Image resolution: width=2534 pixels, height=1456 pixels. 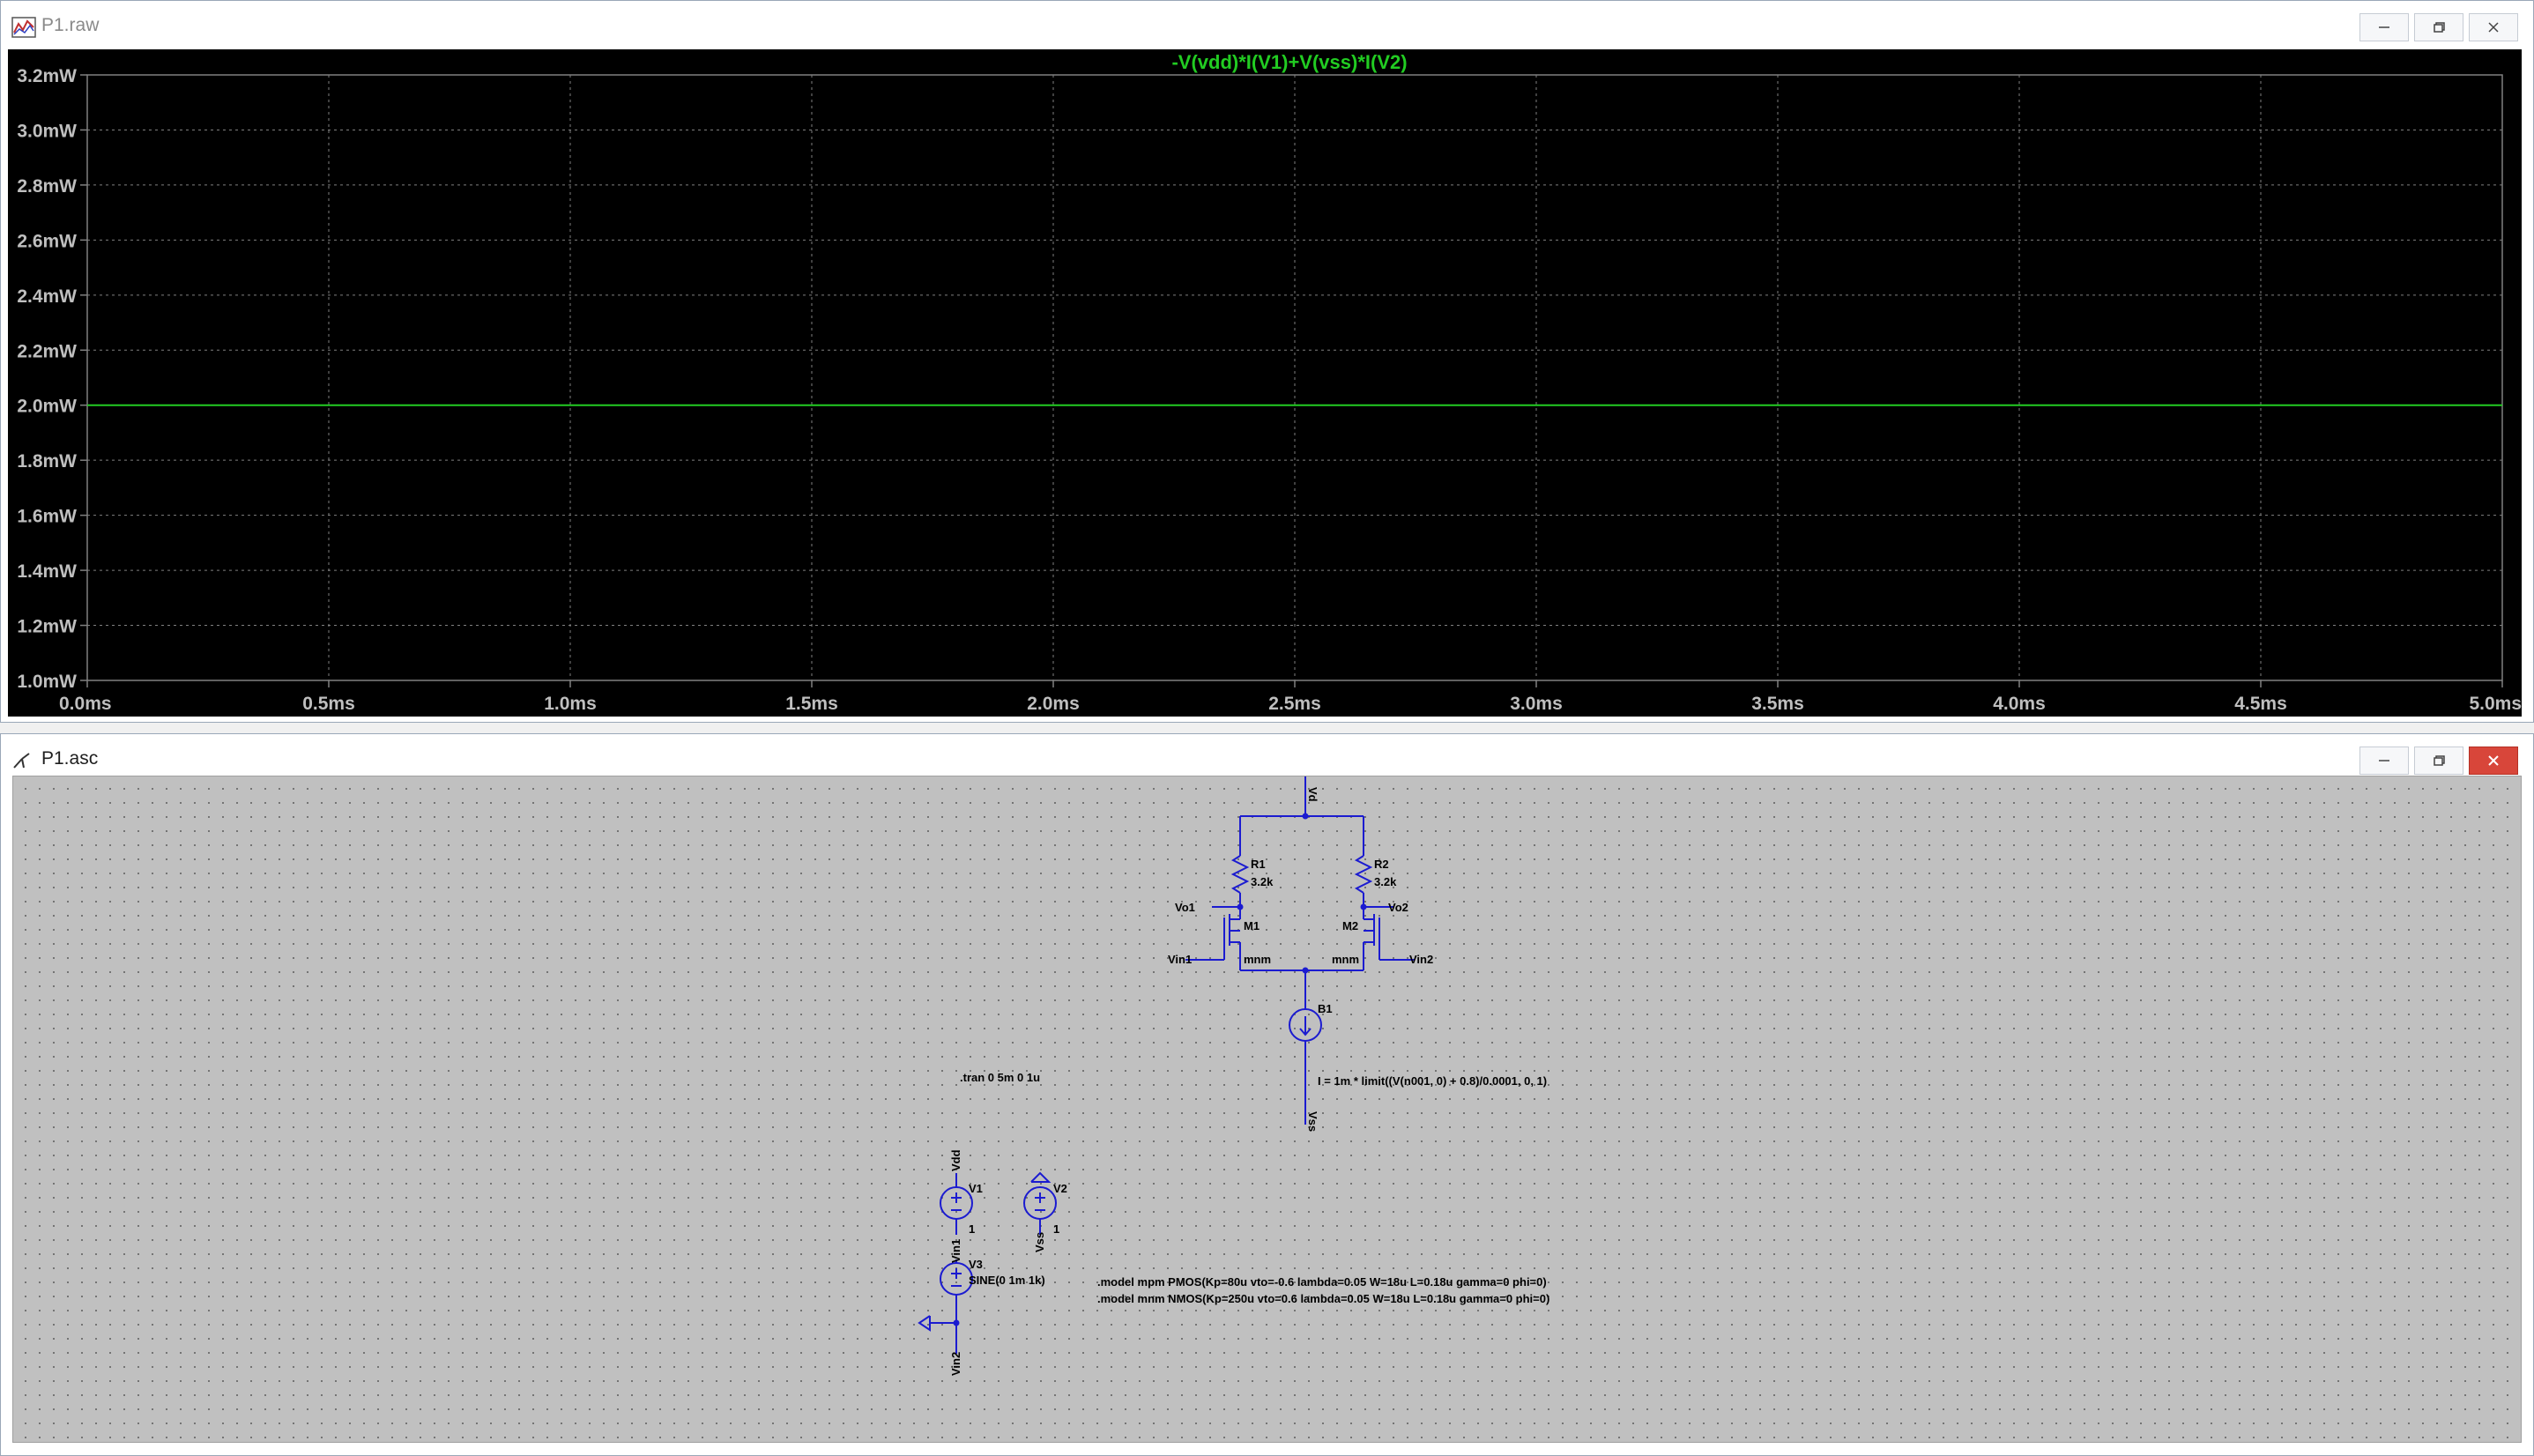 I want to click on y-tick-label: 1.0mW, so click(x=47, y=682).